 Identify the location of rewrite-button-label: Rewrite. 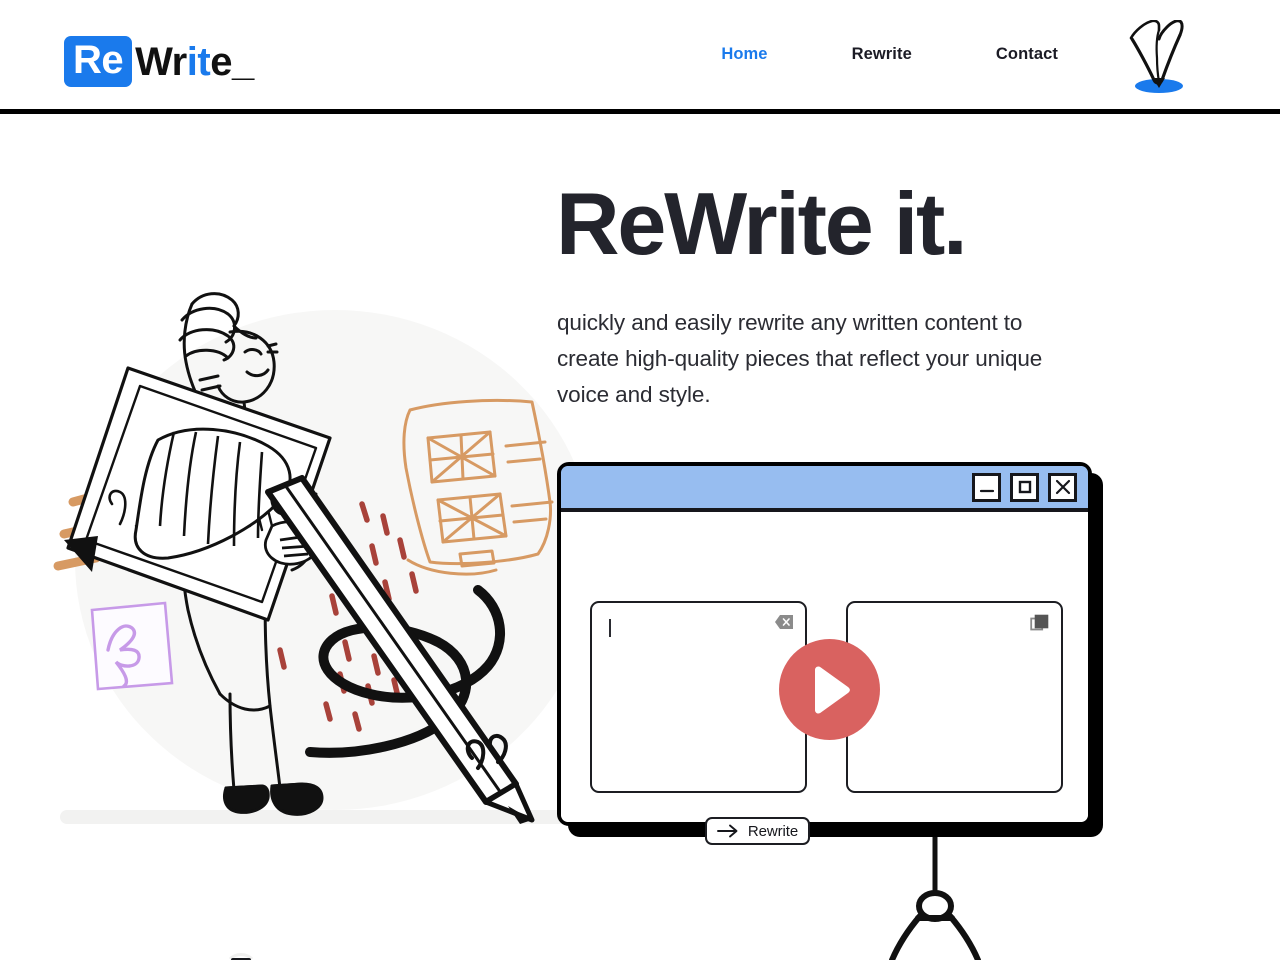
(773, 831).